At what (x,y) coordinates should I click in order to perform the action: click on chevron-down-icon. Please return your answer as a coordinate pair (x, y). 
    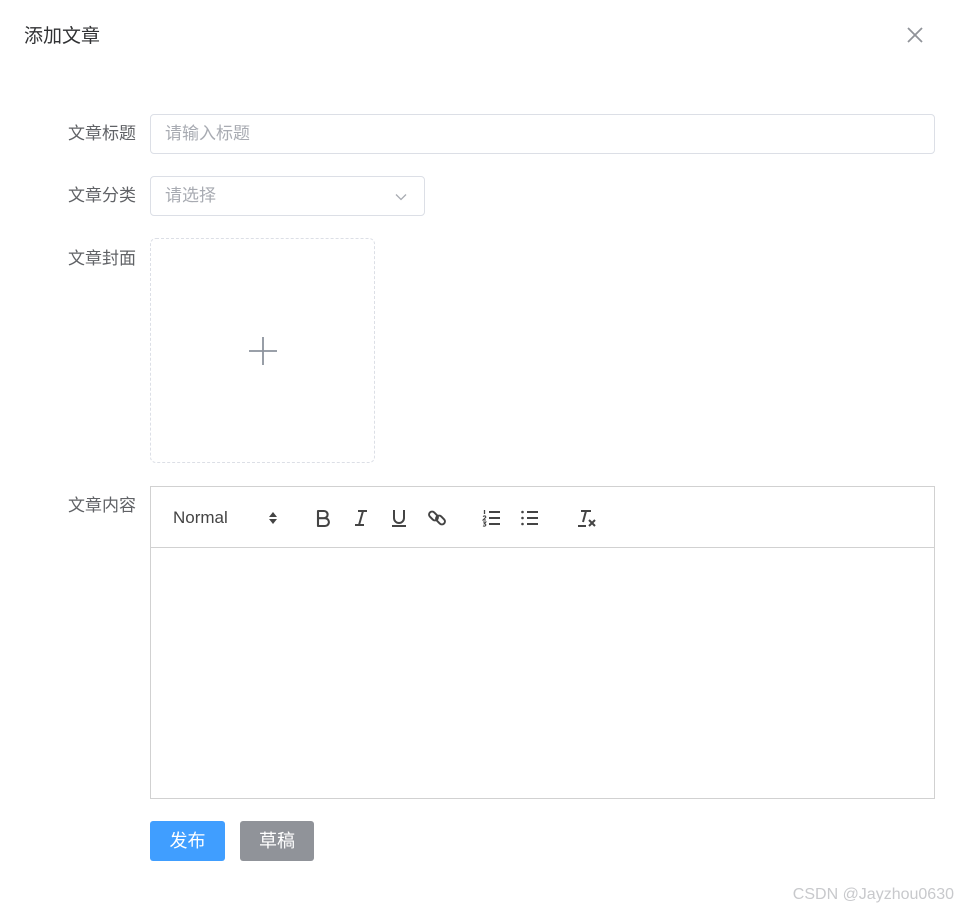
    Looking at the image, I should click on (401, 197).